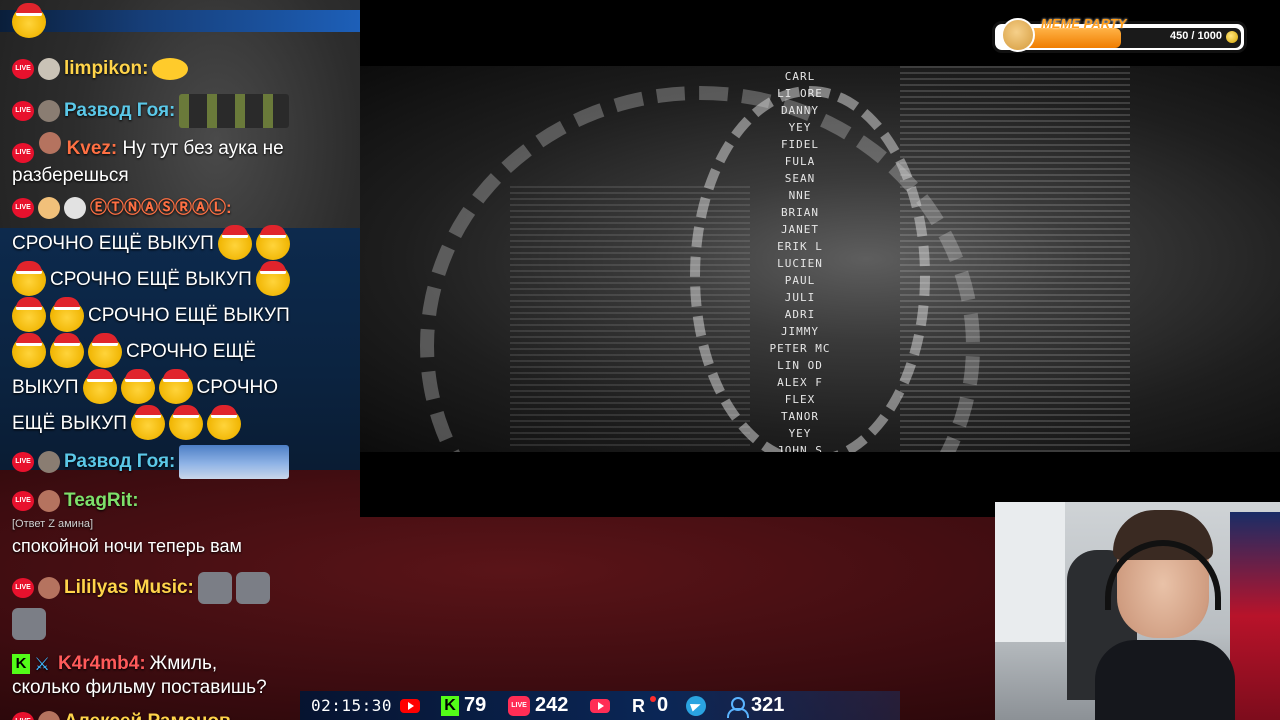  Describe the element at coordinates (147, 712) in the screenshot. I see `chat-username: Алексей Рамонов` at that location.